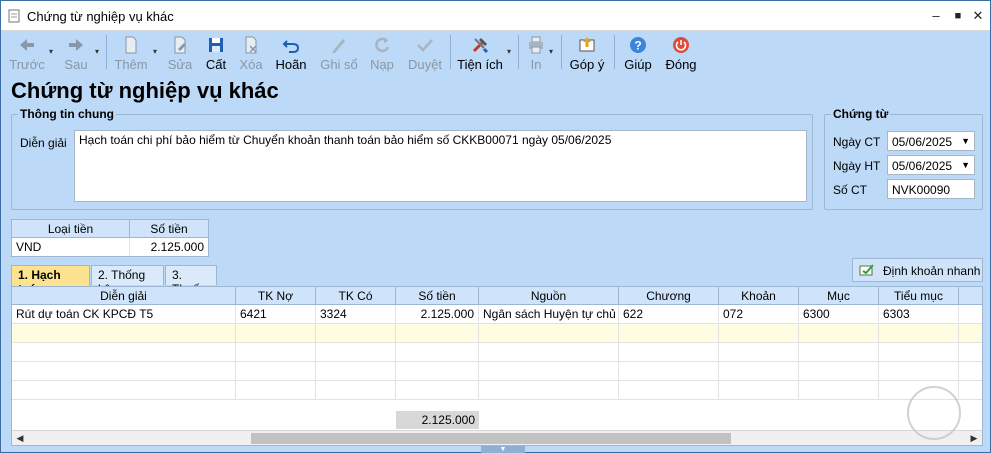 The height and width of the screenshot is (453, 991). What do you see at coordinates (27, 52) in the screenshot?
I see `prev-button: Trước` at bounding box center [27, 52].